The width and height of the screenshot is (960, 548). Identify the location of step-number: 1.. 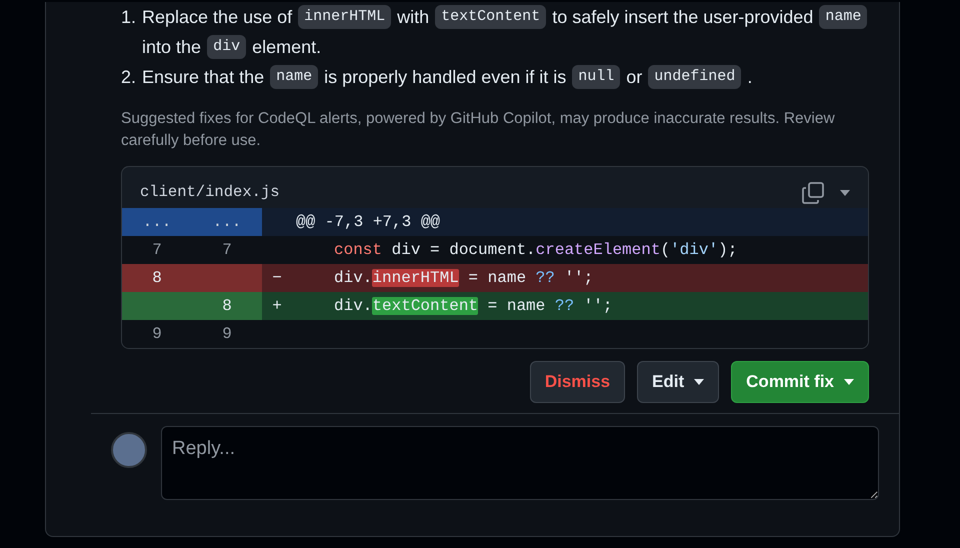
(128, 17).